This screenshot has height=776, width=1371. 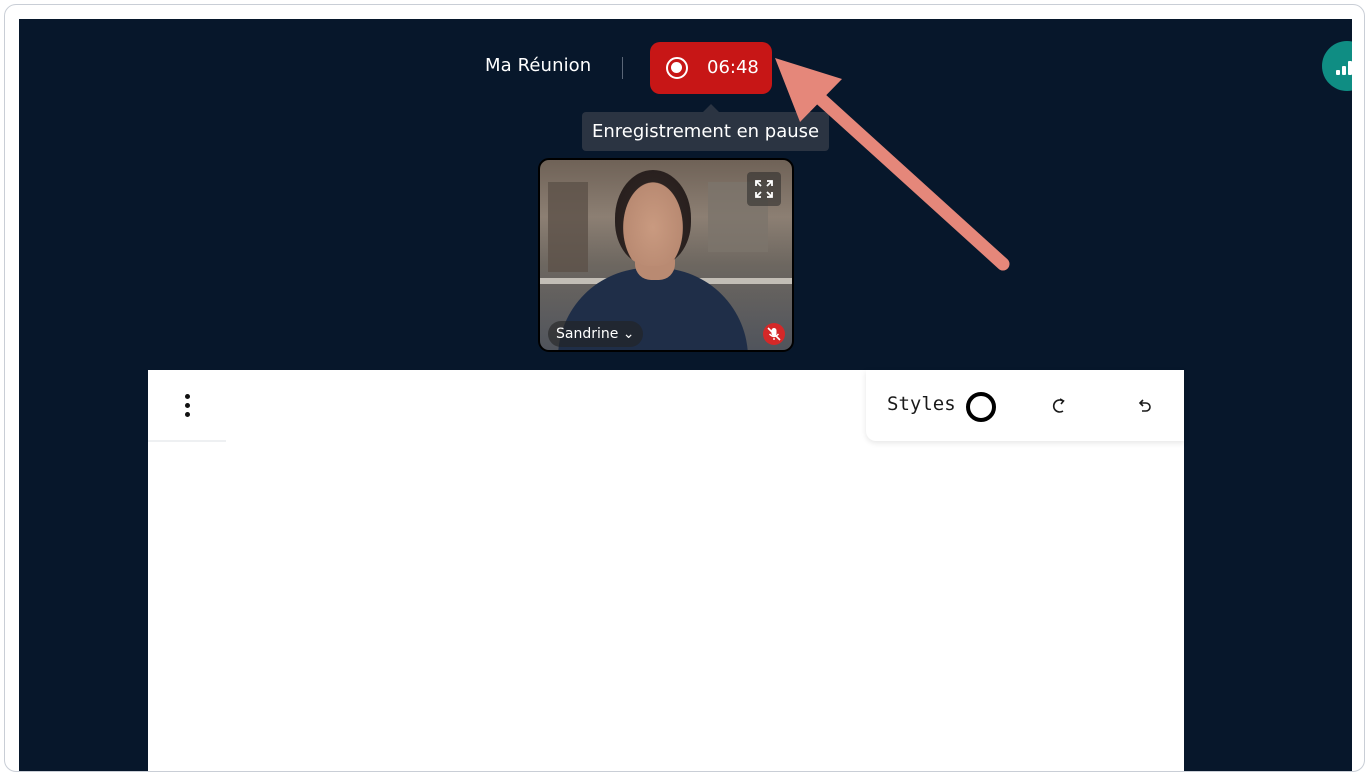 I want to click on mic-muted-icon, so click(x=774, y=334).